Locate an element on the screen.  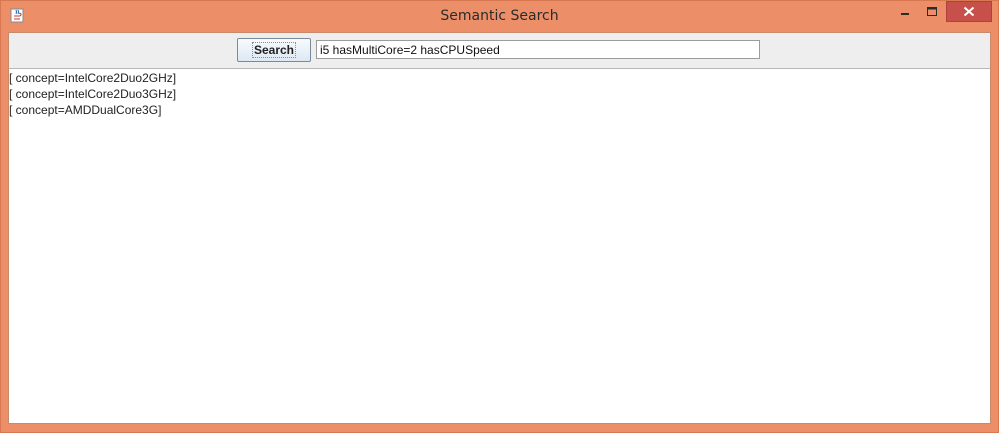
minimize-button is located at coordinates (905, 11).